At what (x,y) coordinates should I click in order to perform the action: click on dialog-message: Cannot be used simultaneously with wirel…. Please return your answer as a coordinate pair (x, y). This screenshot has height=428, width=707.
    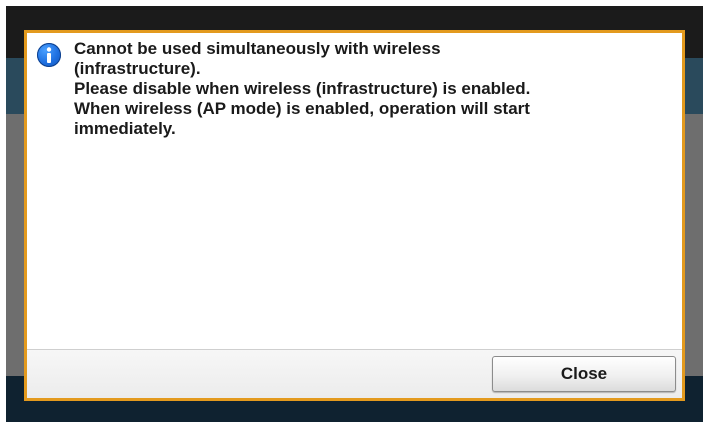
    Looking at the image, I should click on (302, 88).